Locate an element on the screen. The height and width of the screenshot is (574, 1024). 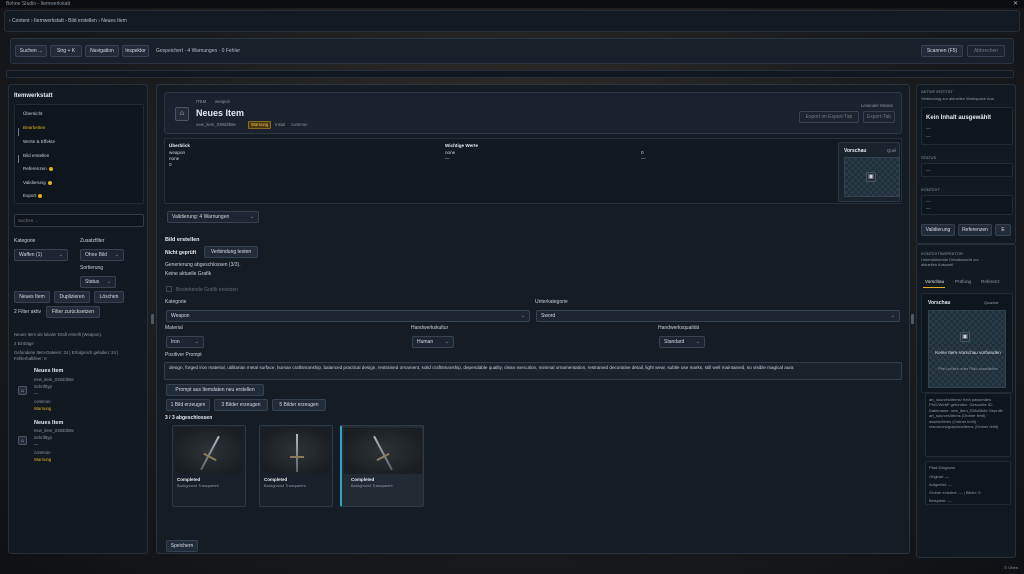
navigation-button: Navigation is located at coordinates (102, 51).